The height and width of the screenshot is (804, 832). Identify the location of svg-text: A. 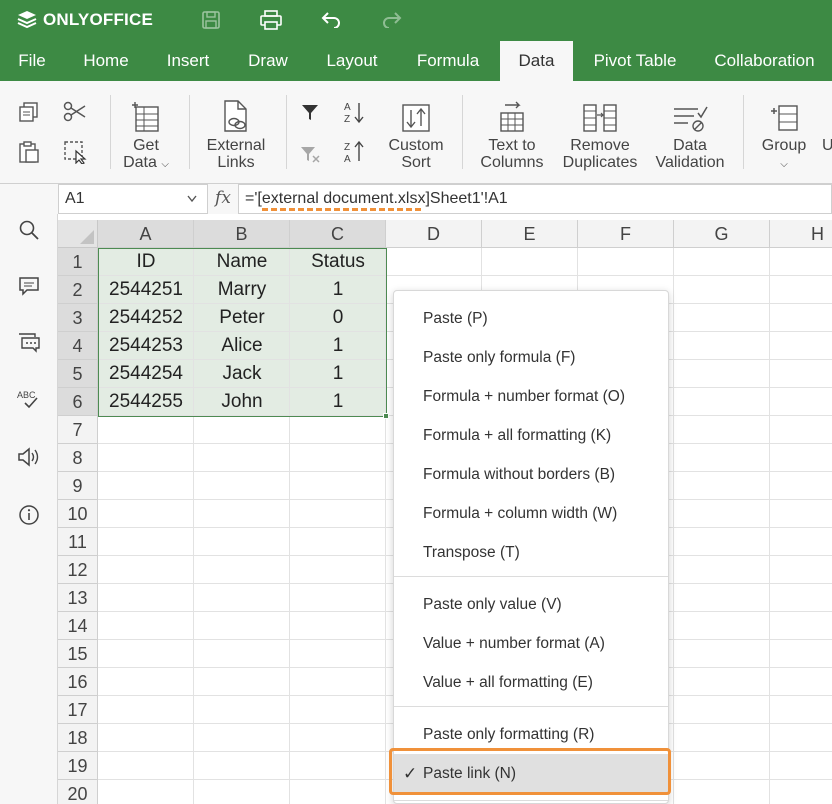
(347, 159).